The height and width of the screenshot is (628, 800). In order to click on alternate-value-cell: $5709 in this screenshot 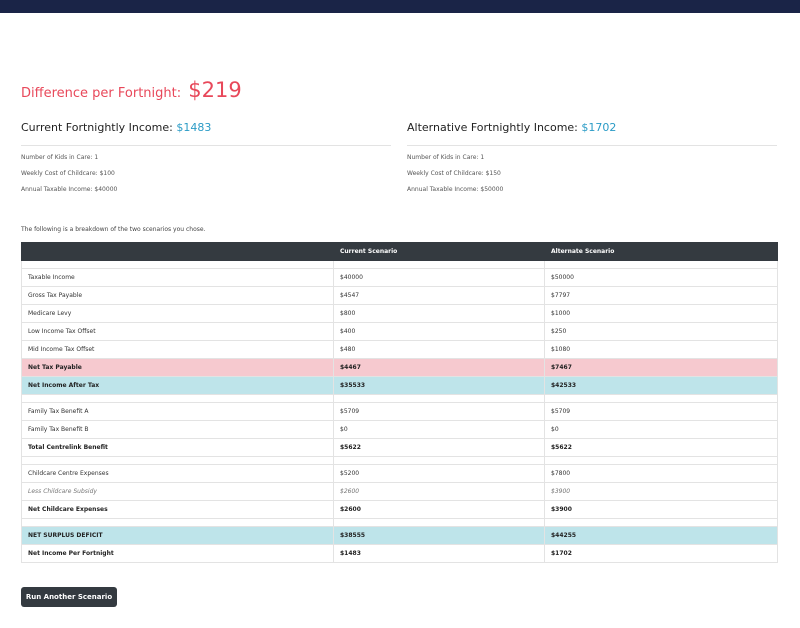, I will do `click(661, 411)`.